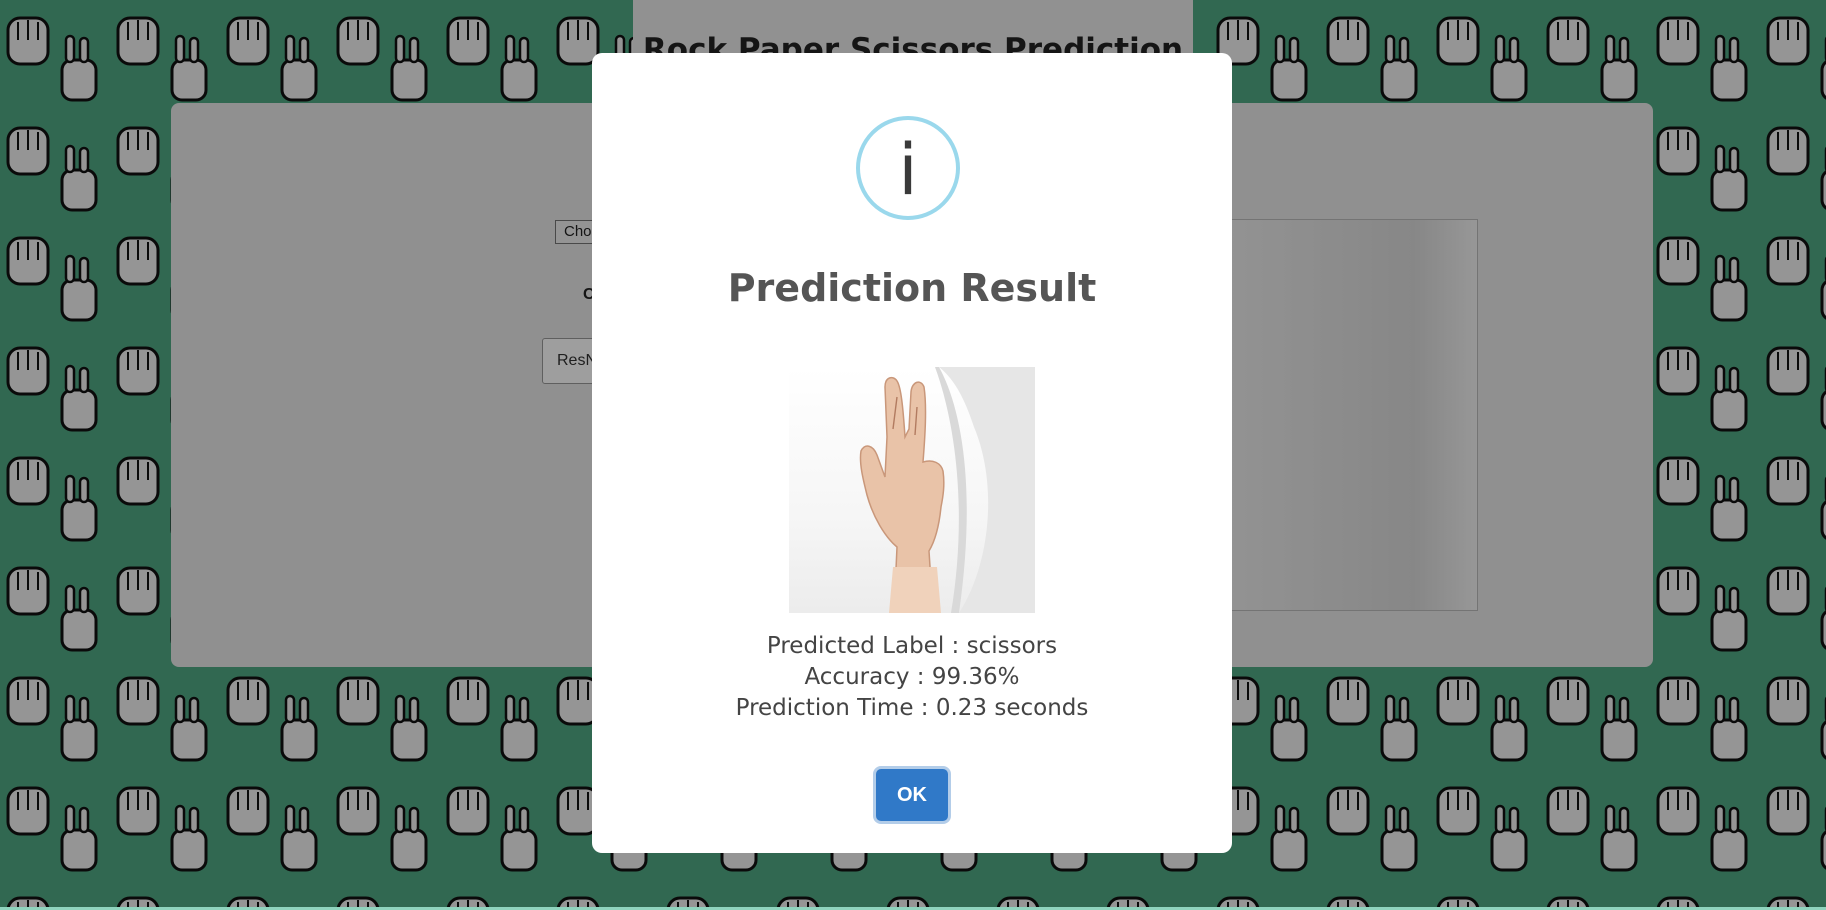 The width and height of the screenshot is (1826, 910). I want to click on accuracy-text: Accuracy : 99.36%, so click(912, 677).